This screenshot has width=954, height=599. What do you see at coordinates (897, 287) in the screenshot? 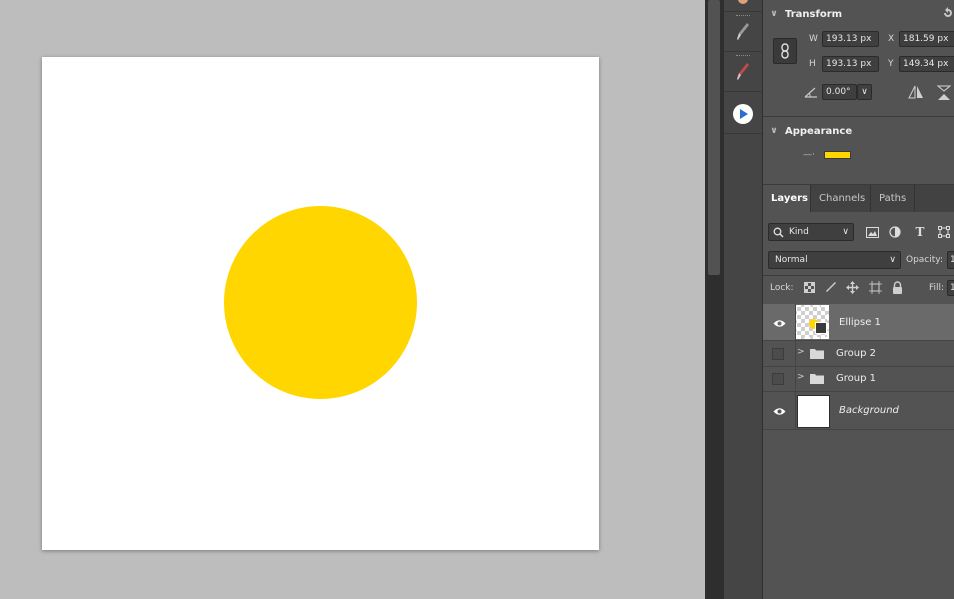
I see `lock-all-icon` at bounding box center [897, 287].